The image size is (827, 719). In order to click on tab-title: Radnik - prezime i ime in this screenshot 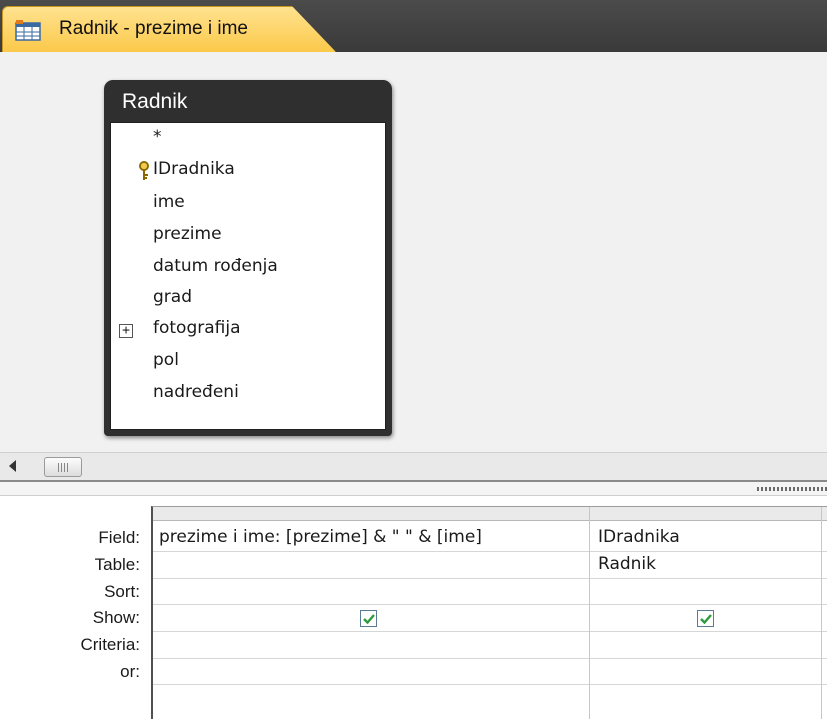, I will do `click(153, 28)`.